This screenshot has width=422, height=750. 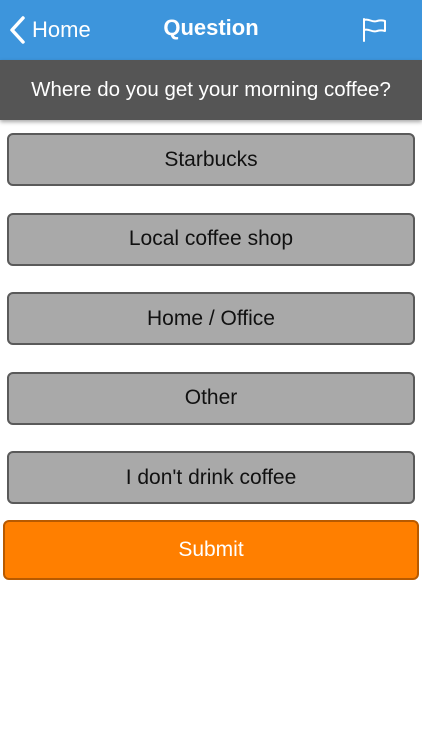 I want to click on answer-option-no-coffee: I don't drink coffee, so click(x=211, y=477).